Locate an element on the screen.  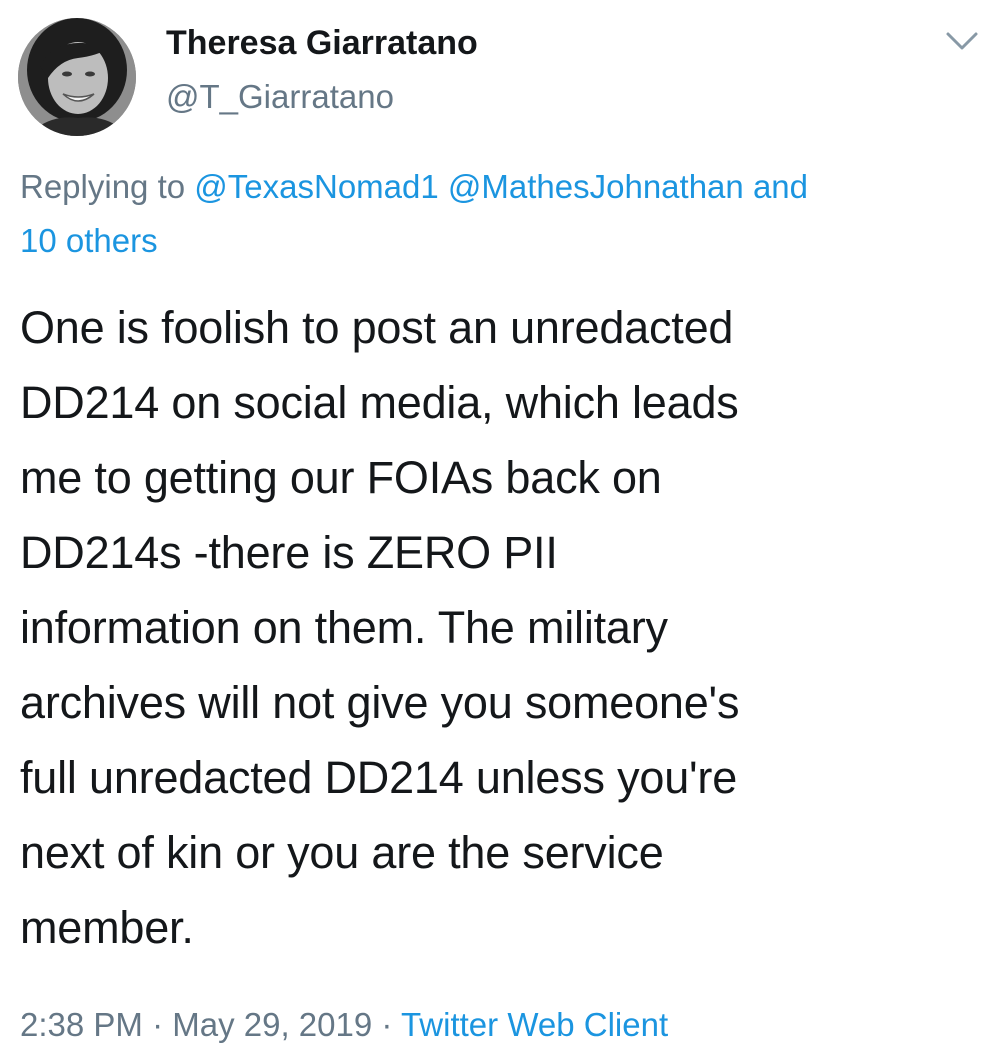
tweet-text-line: information on them. The military is located at coordinates (344, 627).